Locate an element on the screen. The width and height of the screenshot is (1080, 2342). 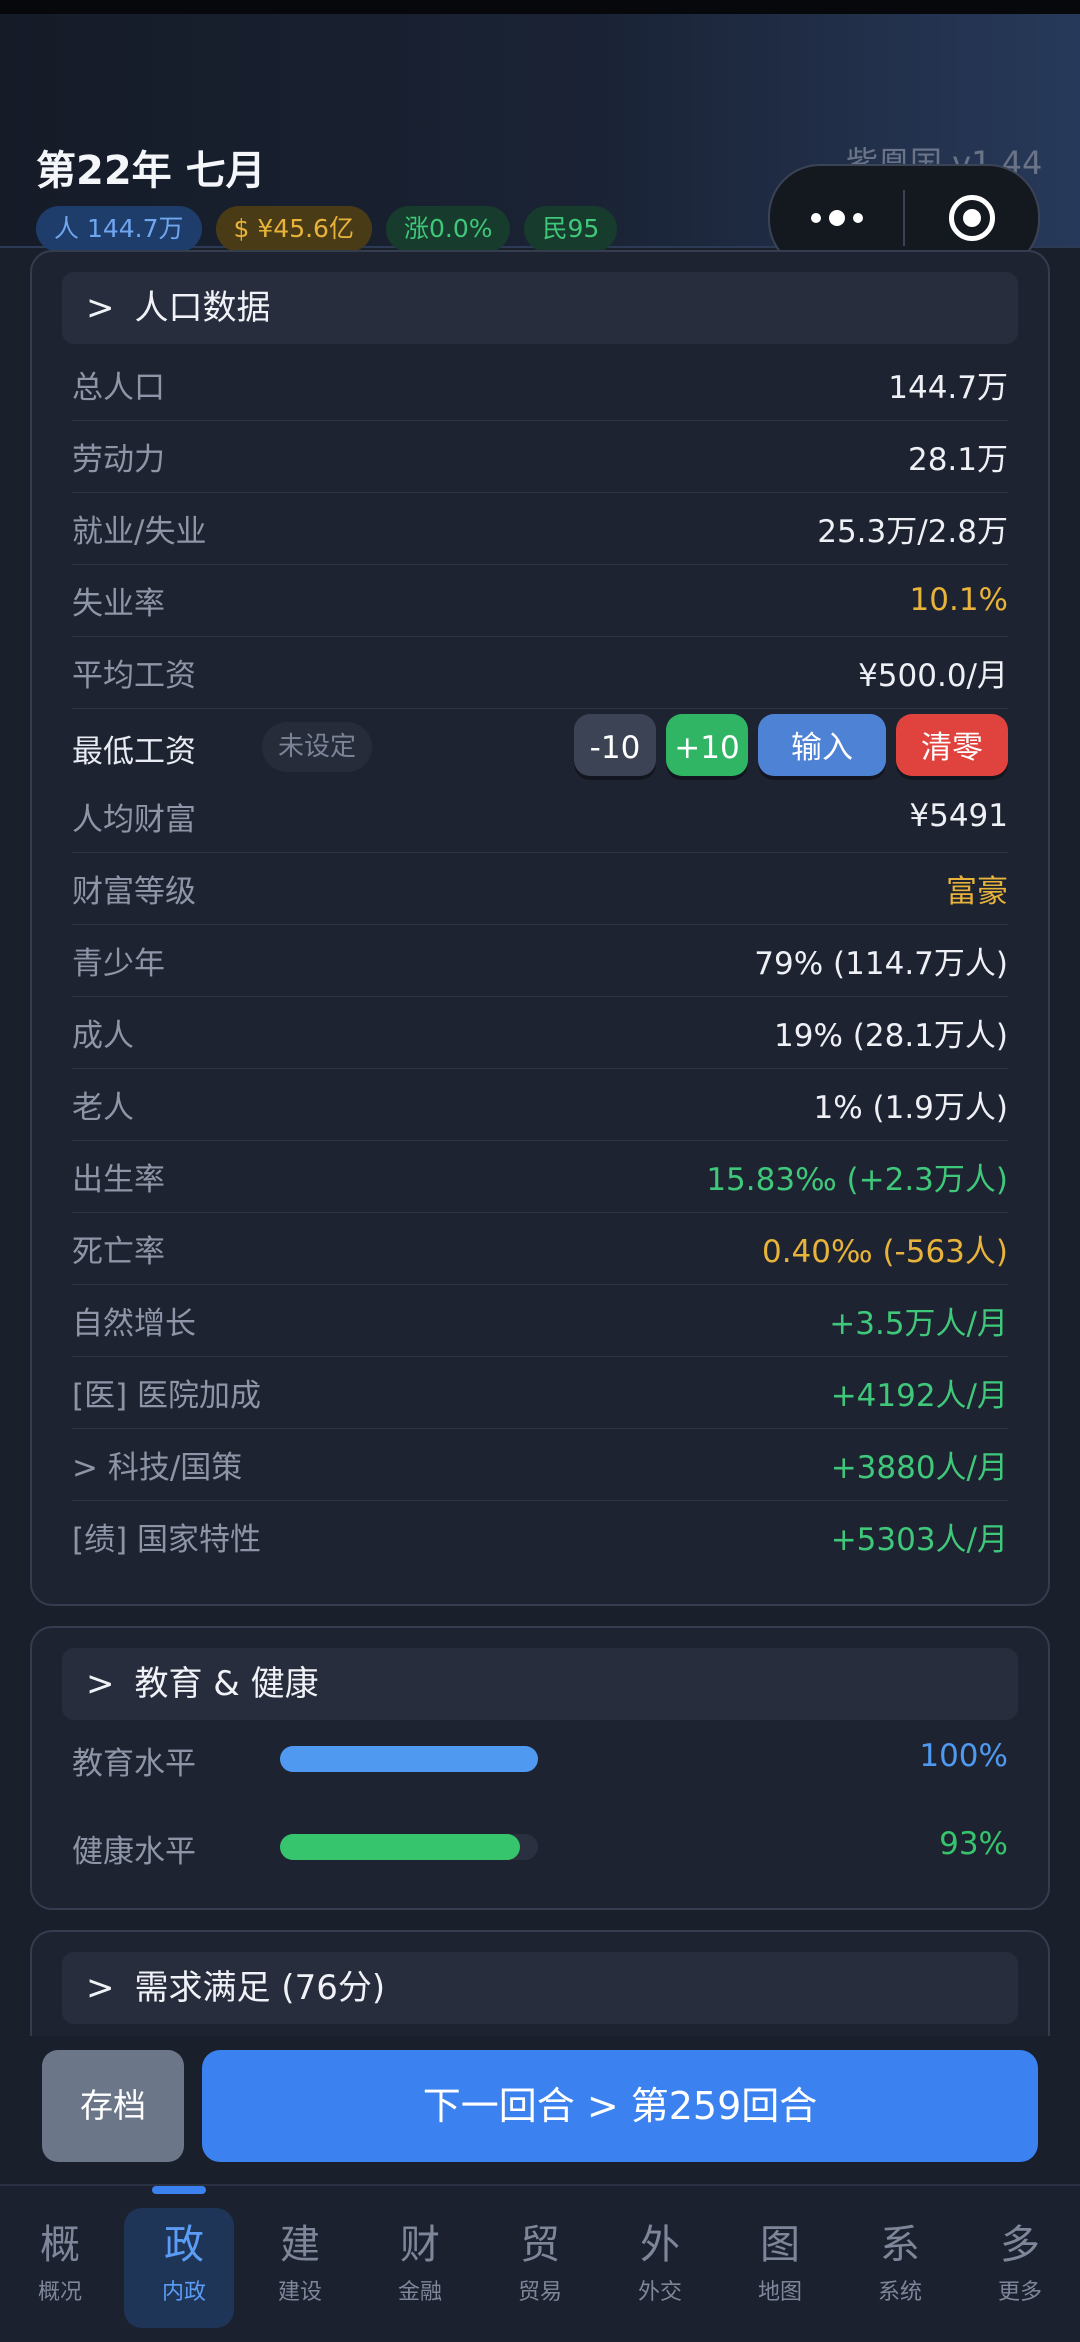
tab-label: 外交 is located at coordinates (659, 2292).